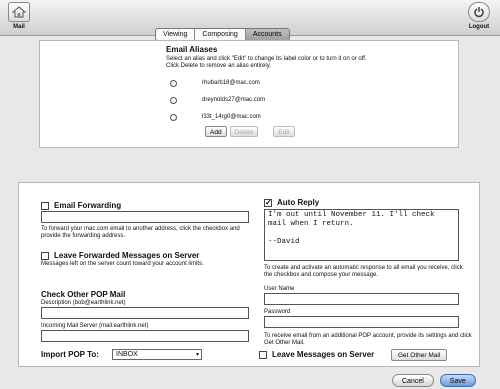 Image resolution: width=500 pixels, height=389 pixels. I want to click on import-pop-label: Import POP To:, so click(70, 354).